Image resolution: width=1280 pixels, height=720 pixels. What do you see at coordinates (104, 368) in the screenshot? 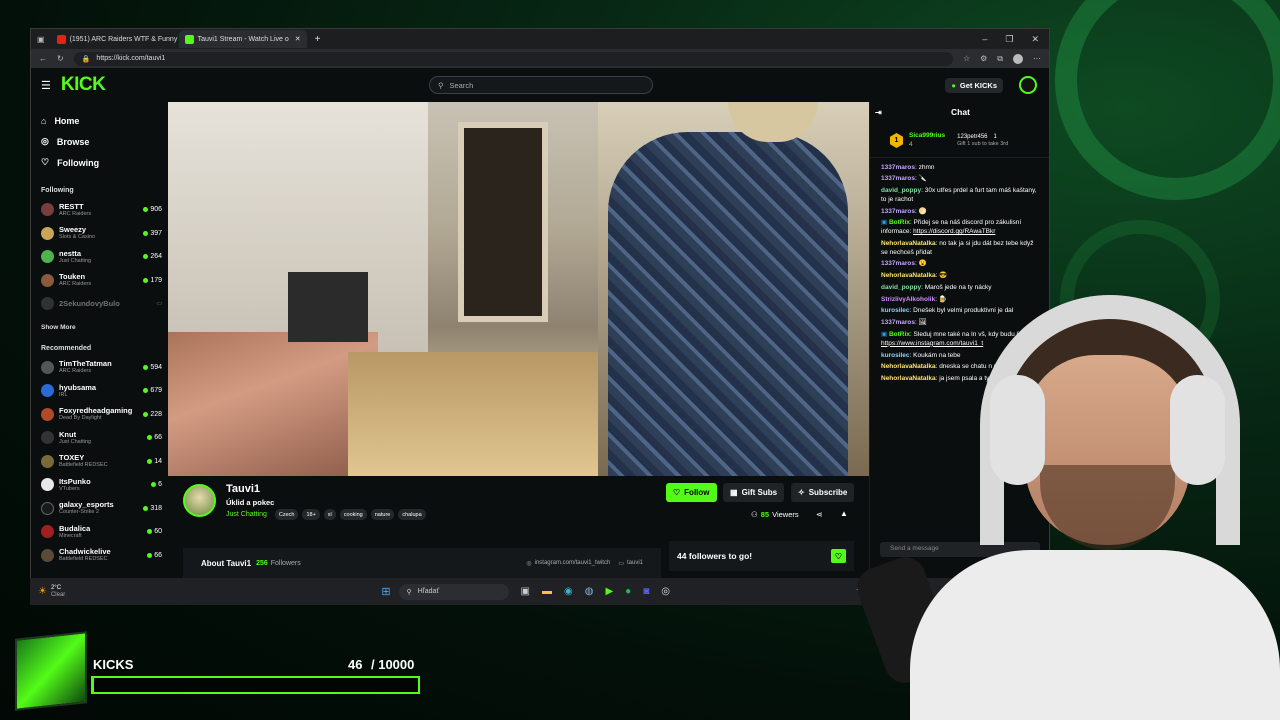
I see `channel-item: TimTheTatman ARC Raiders 594` at bounding box center [104, 368].